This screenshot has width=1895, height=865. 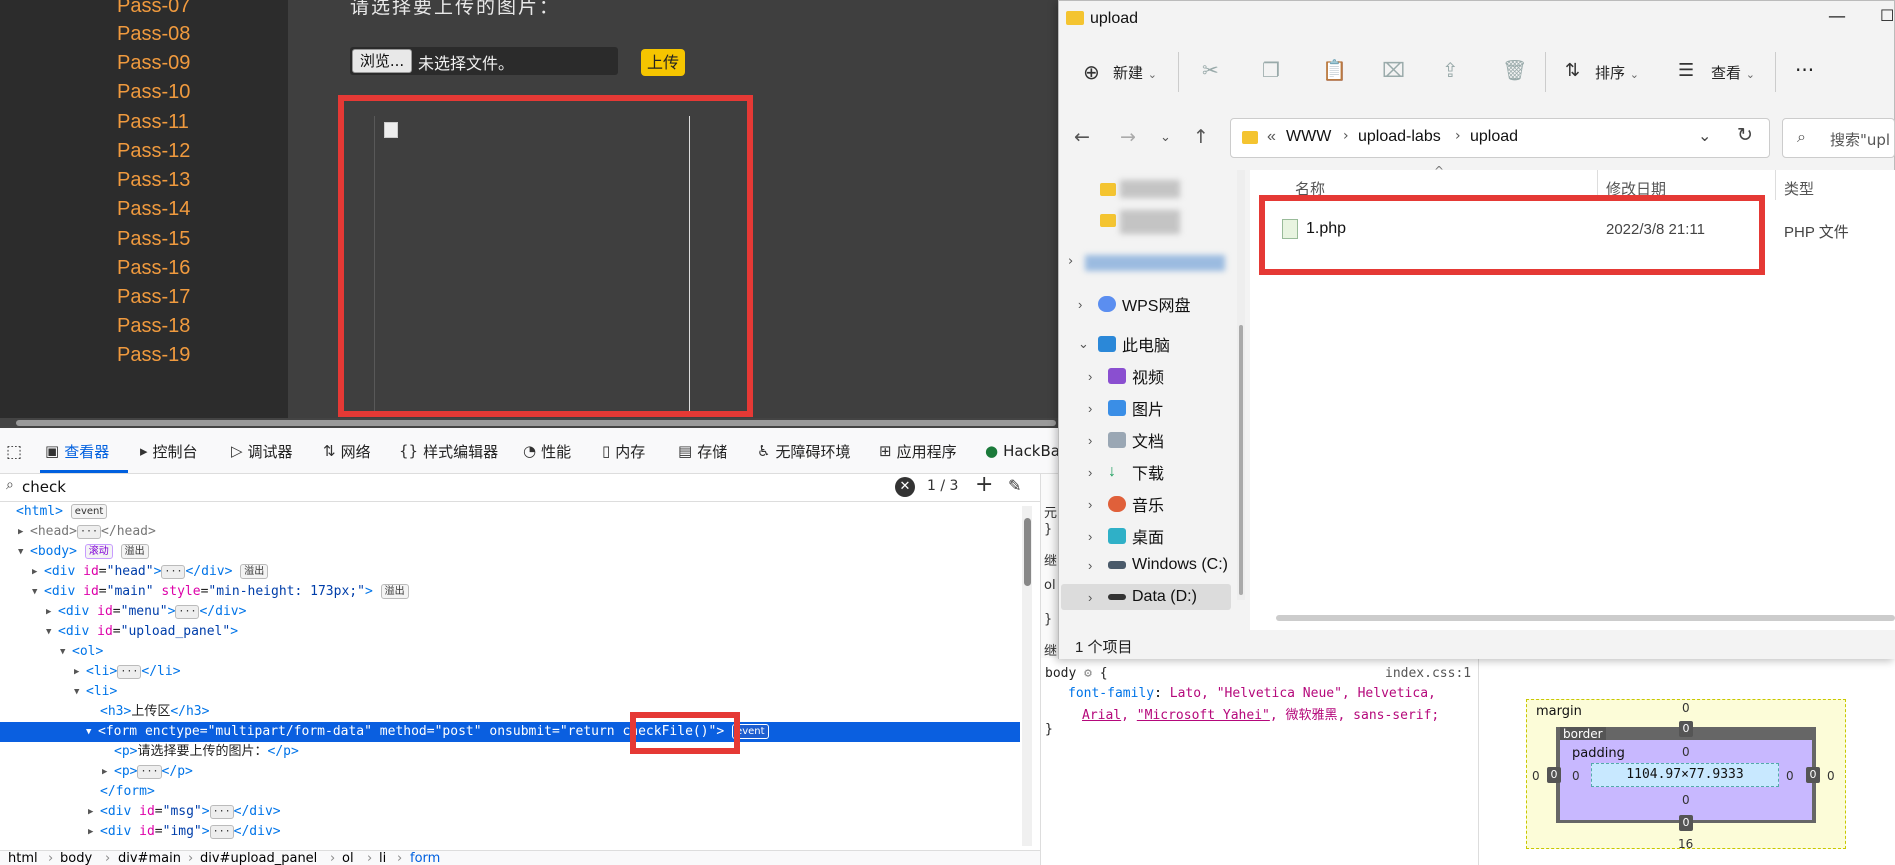 What do you see at coordinates (1554, 775) in the screenshot?
I see `border-left-value: 0` at bounding box center [1554, 775].